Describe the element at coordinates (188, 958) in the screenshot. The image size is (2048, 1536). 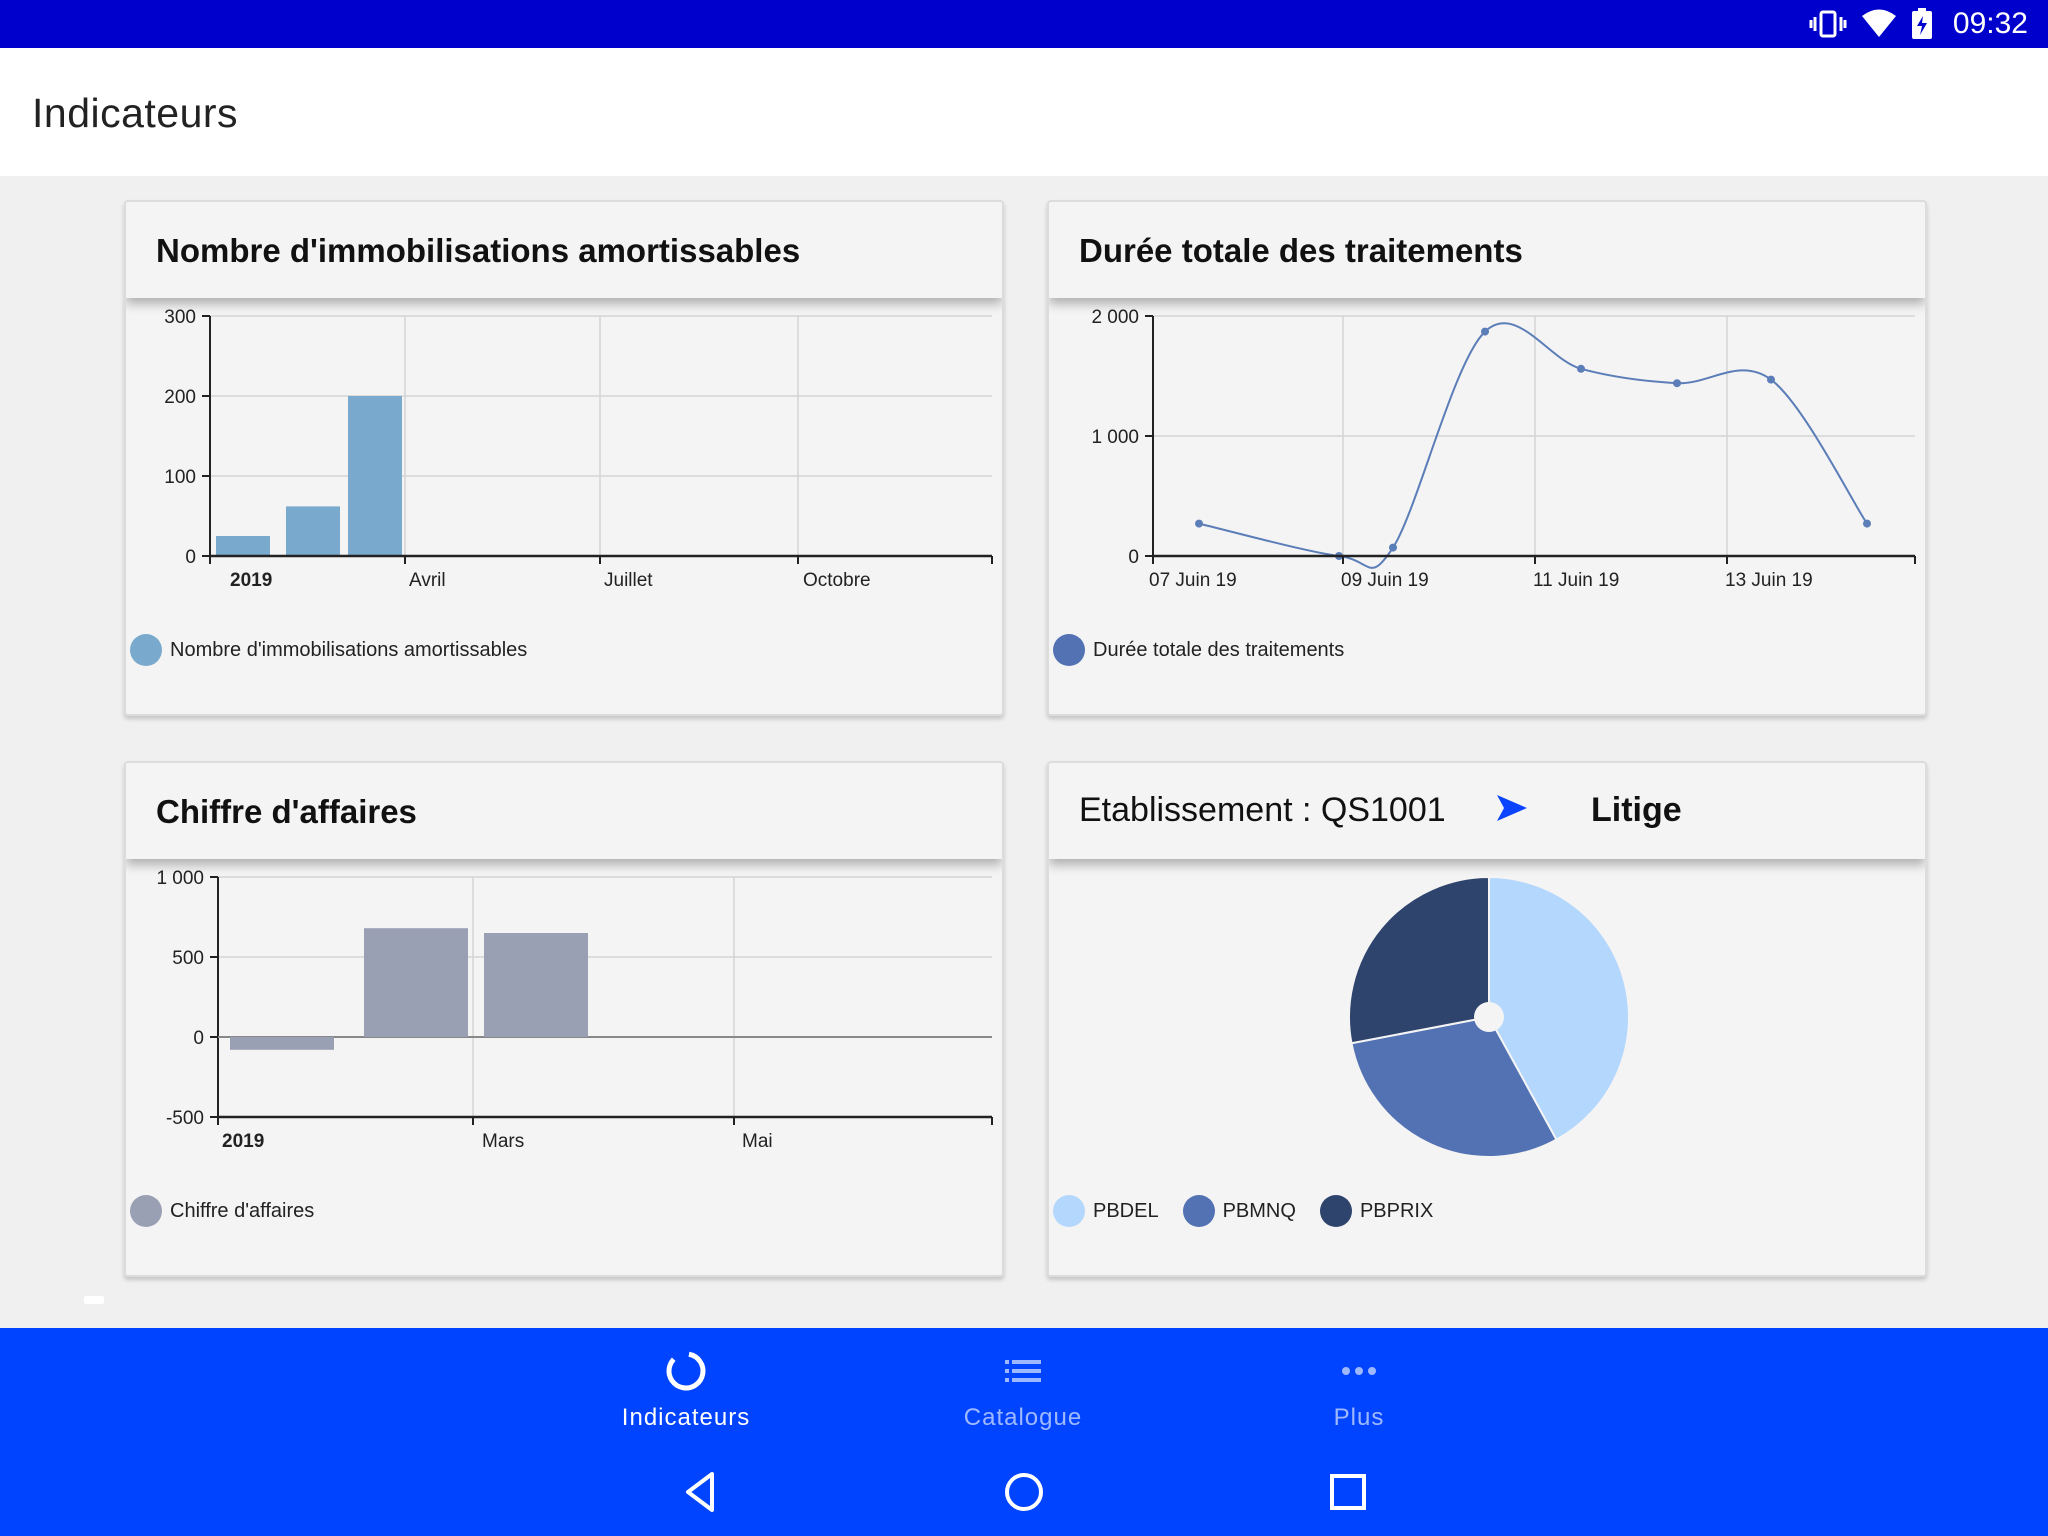
I see `y-tick-label: 500` at that location.